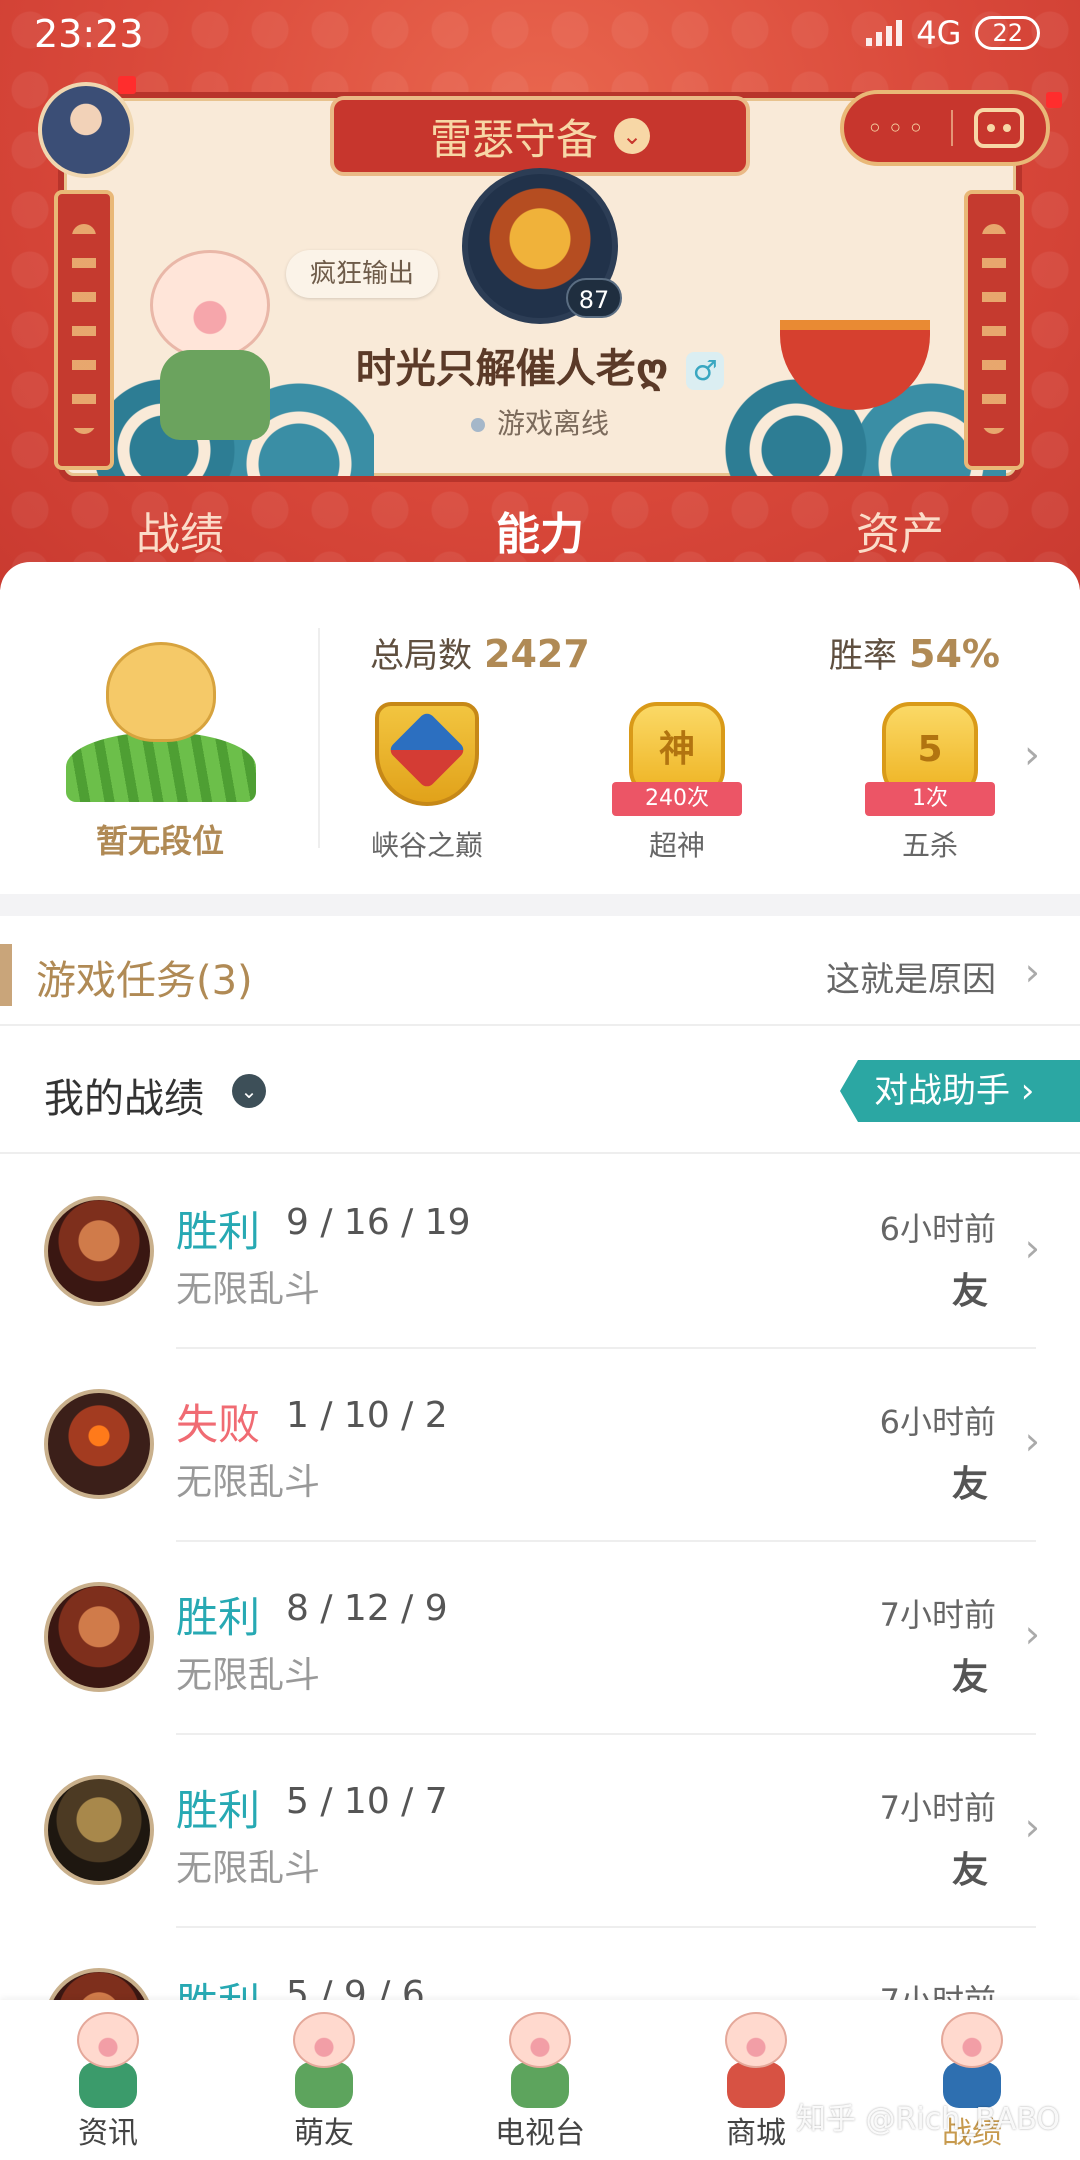  Describe the element at coordinates (540, 905) in the screenshot. I see `section-gap` at that location.